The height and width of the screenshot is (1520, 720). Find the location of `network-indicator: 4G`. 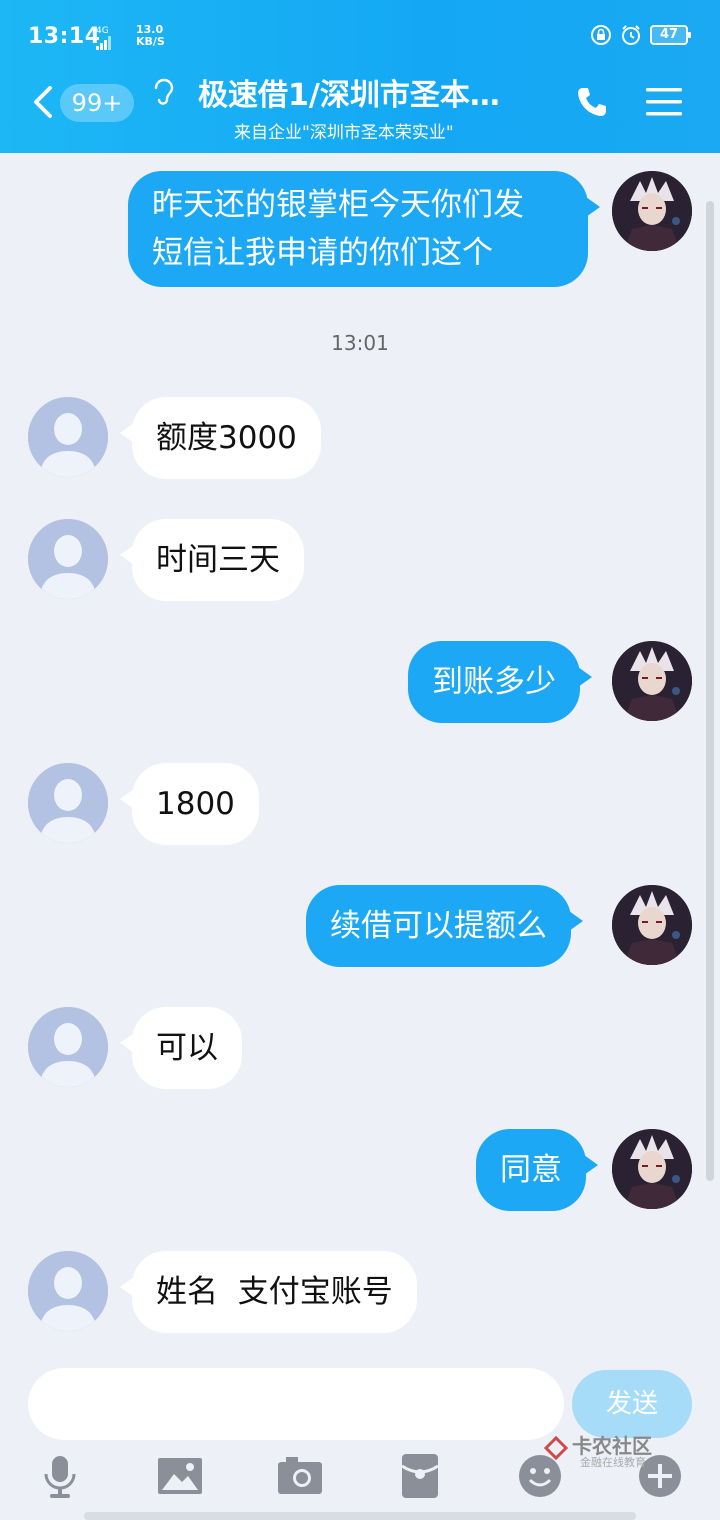

network-indicator: 4G is located at coordinates (104, 38).